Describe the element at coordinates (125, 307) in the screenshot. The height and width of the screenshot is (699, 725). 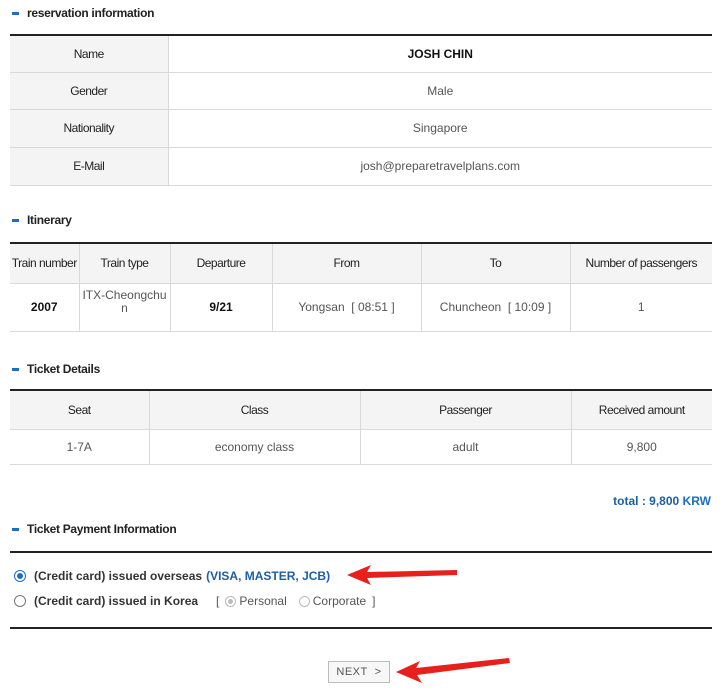
I see `train-type: ITX-Cheongchun` at that location.